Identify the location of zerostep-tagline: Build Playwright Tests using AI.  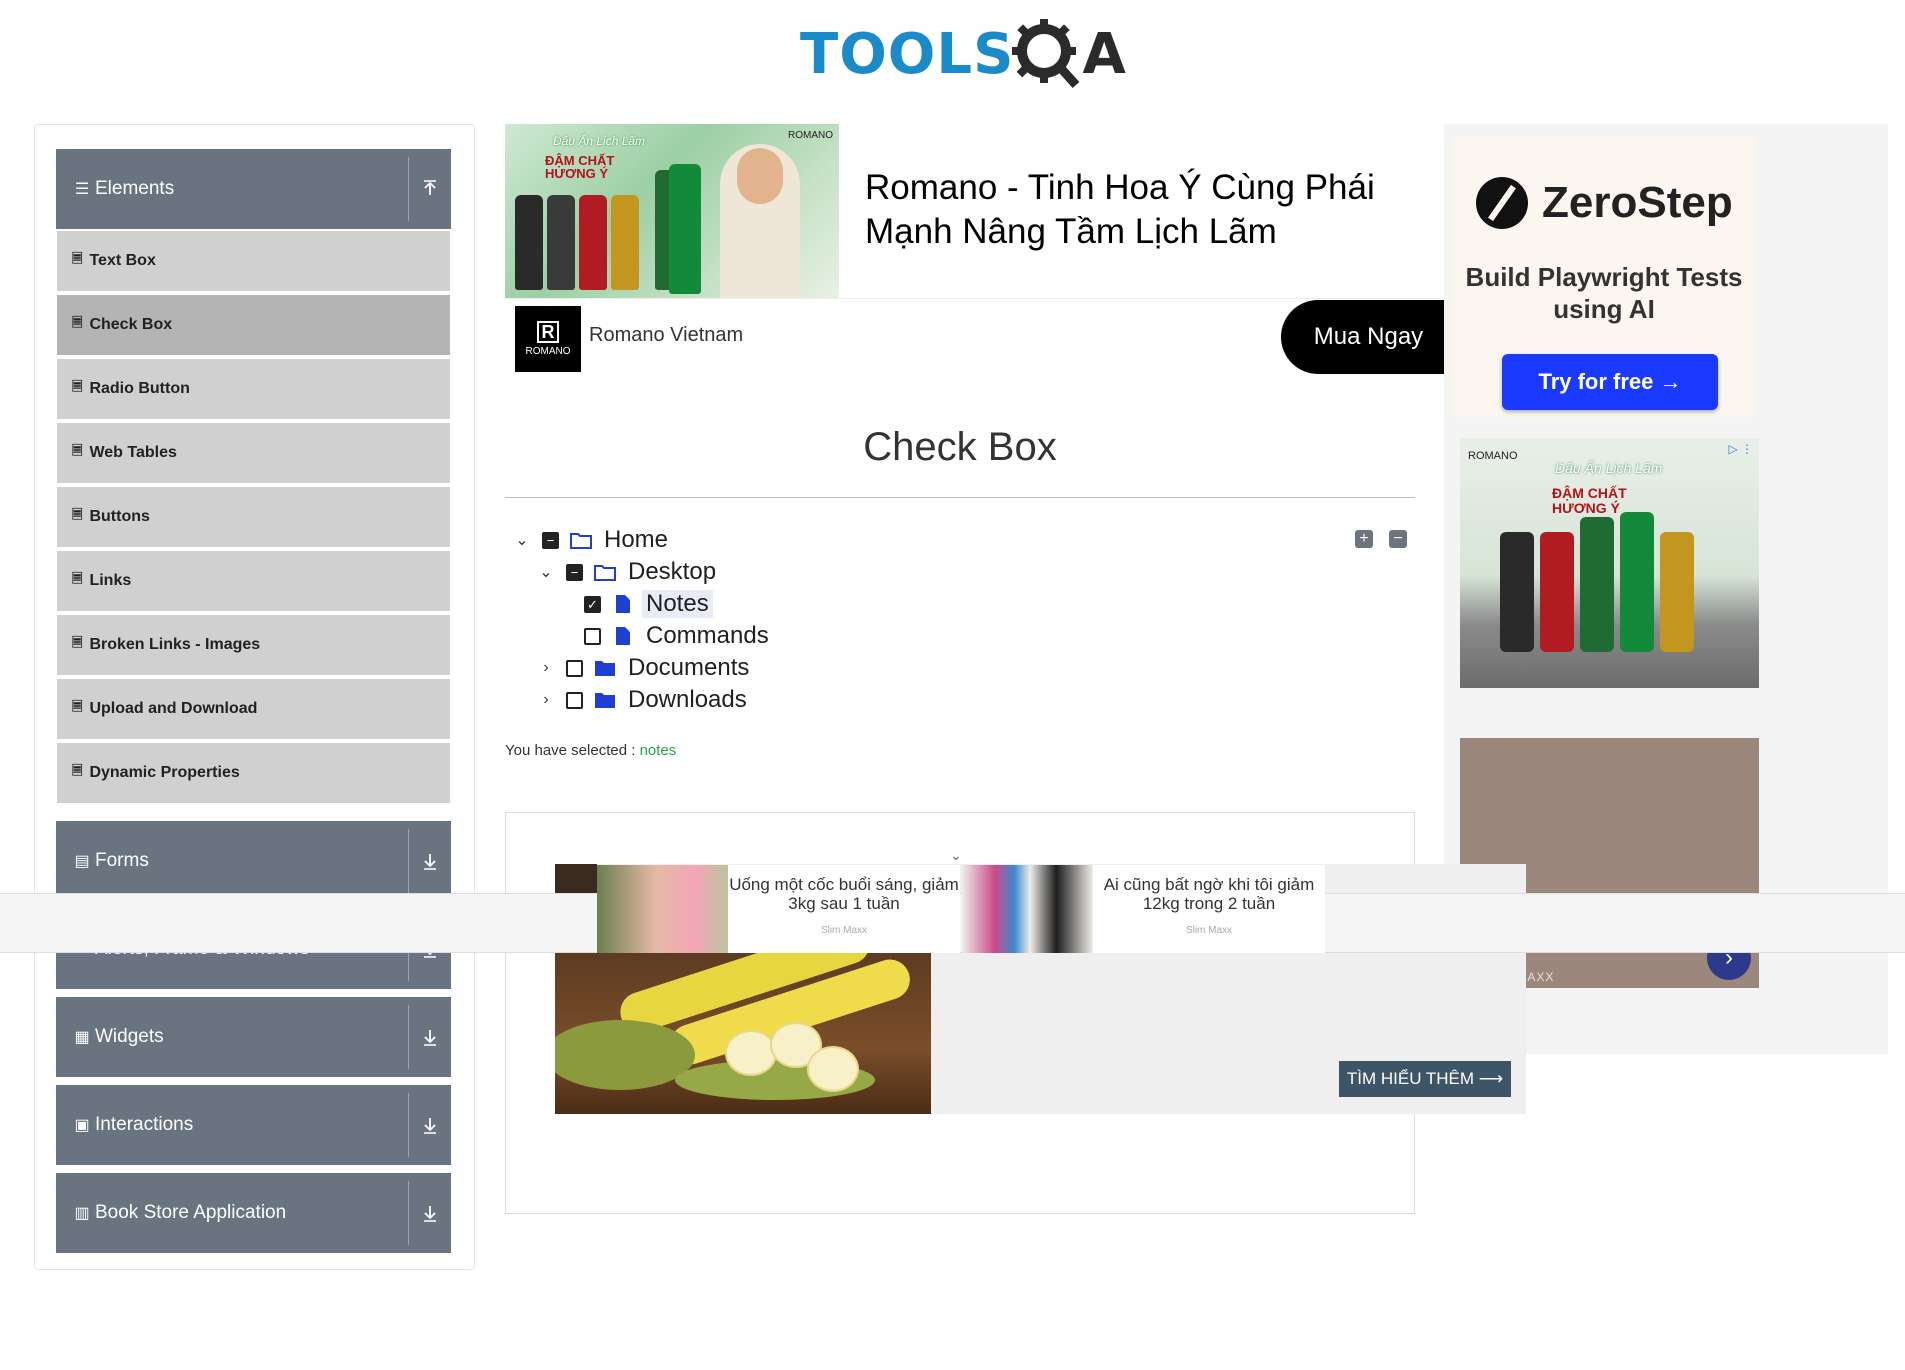
(1604, 293).